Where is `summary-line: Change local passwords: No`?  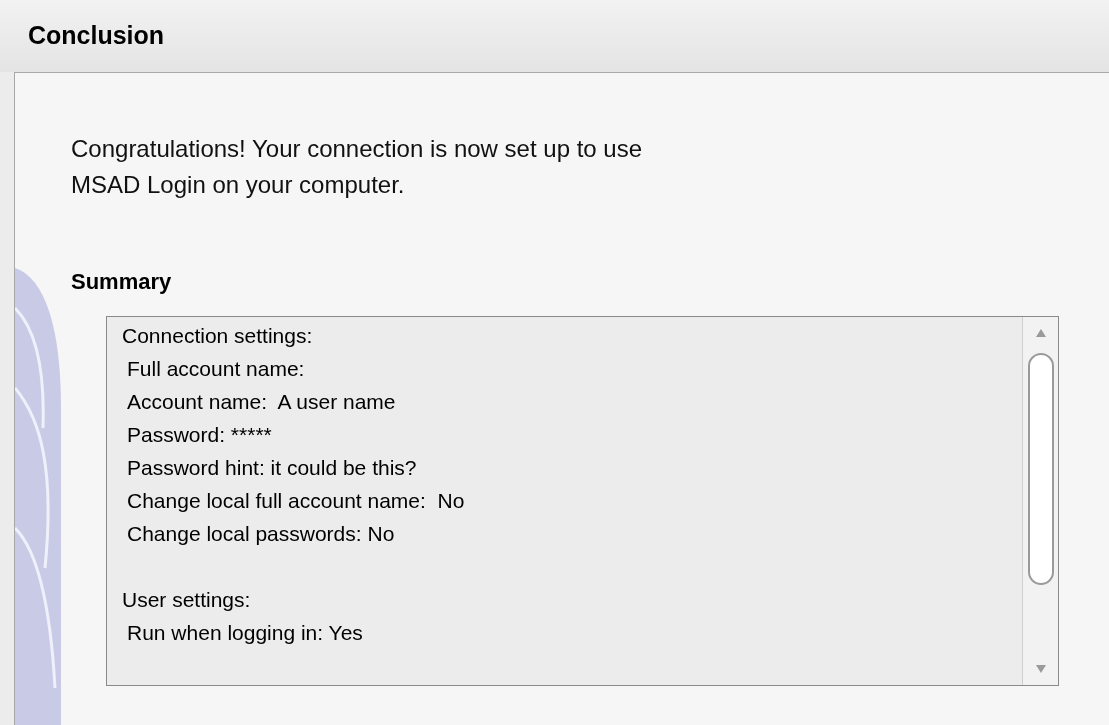 summary-line: Change local passwords: No is located at coordinates (260, 534).